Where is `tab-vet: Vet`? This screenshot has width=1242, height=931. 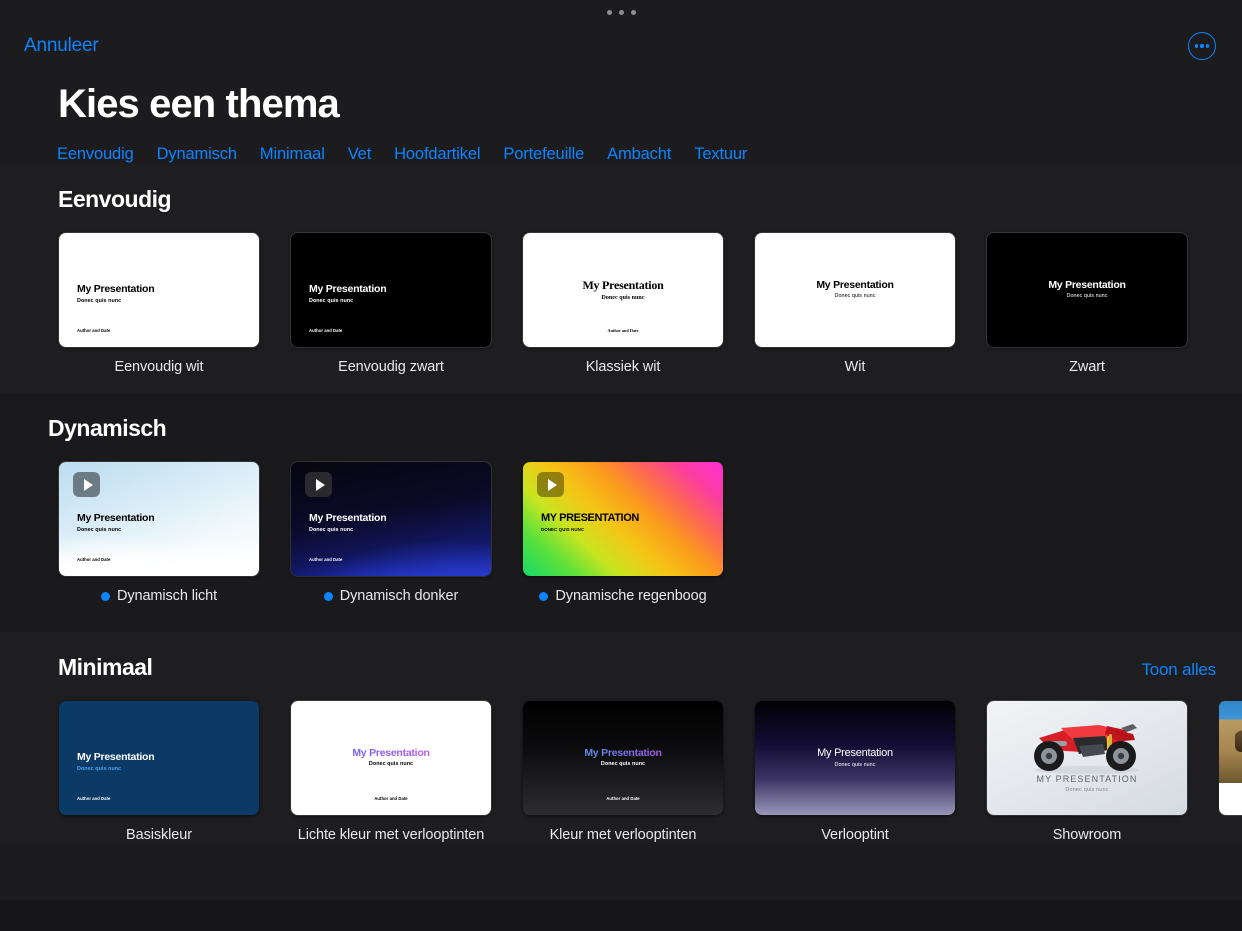
tab-vet: Vet is located at coordinates (371, 154).